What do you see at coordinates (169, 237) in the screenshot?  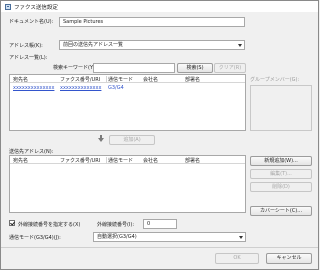 I see `comm-mode-select: 自動選択(G3/G4)` at bounding box center [169, 237].